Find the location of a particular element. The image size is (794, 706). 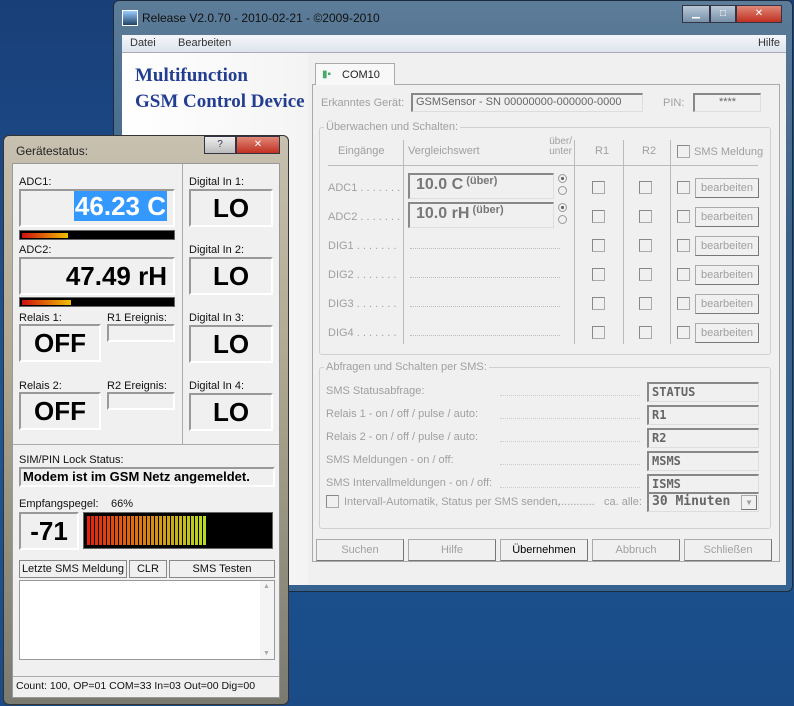

sms-command-field: R2 is located at coordinates (703, 438).